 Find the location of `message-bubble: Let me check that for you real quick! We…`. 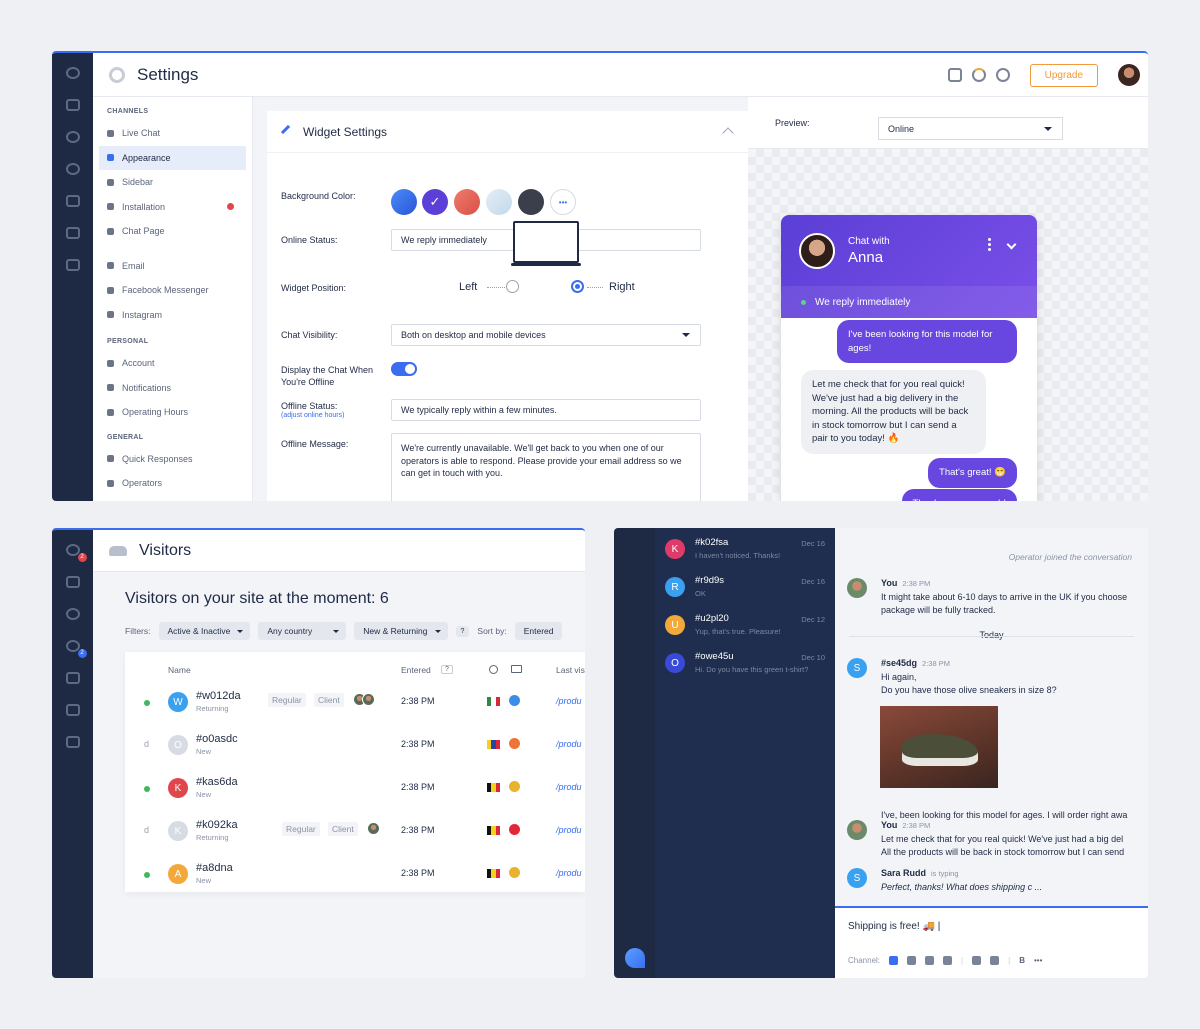

message-bubble: Let me check that for you real quick! We… is located at coordinates (893, 412).